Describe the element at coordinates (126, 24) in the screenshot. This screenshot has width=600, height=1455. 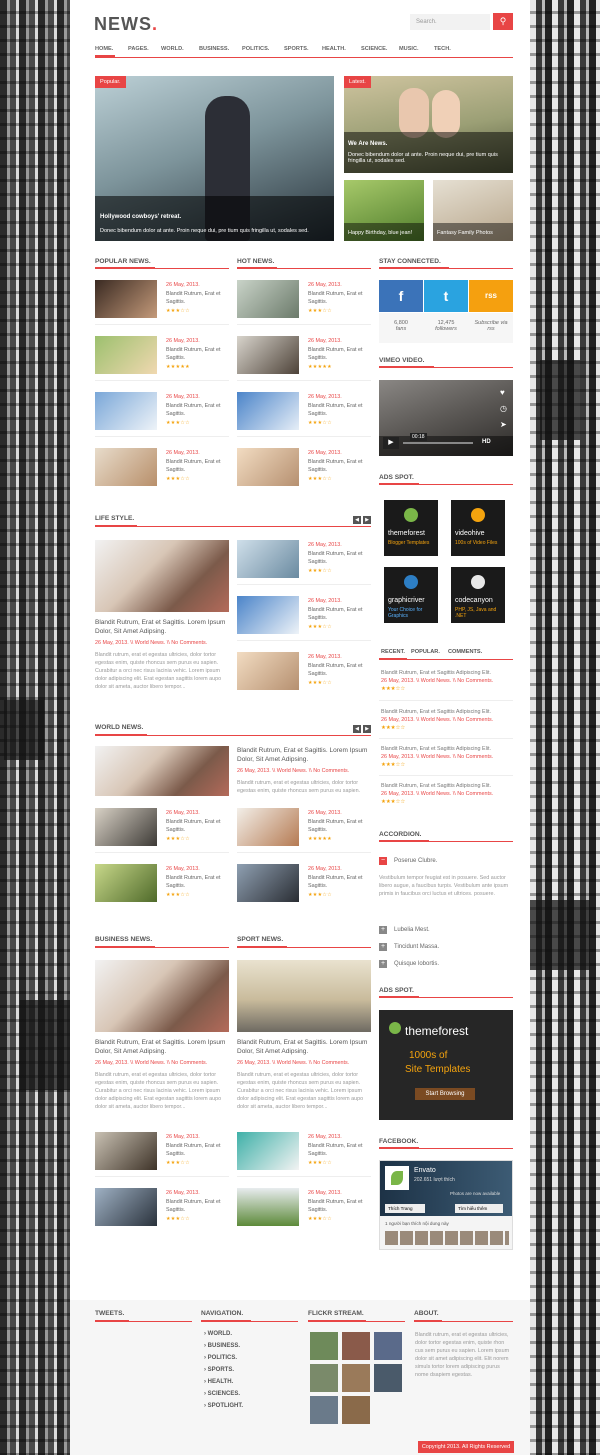
I see `site-logo: NEWS.` at that location.